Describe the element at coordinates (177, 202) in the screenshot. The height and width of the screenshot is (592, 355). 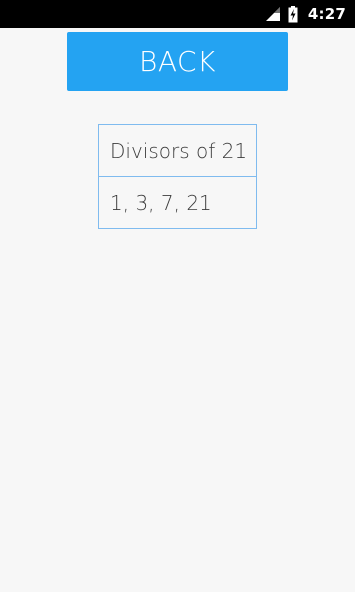
I see `divisors-value: 1, 3, 7, 21` at that location.